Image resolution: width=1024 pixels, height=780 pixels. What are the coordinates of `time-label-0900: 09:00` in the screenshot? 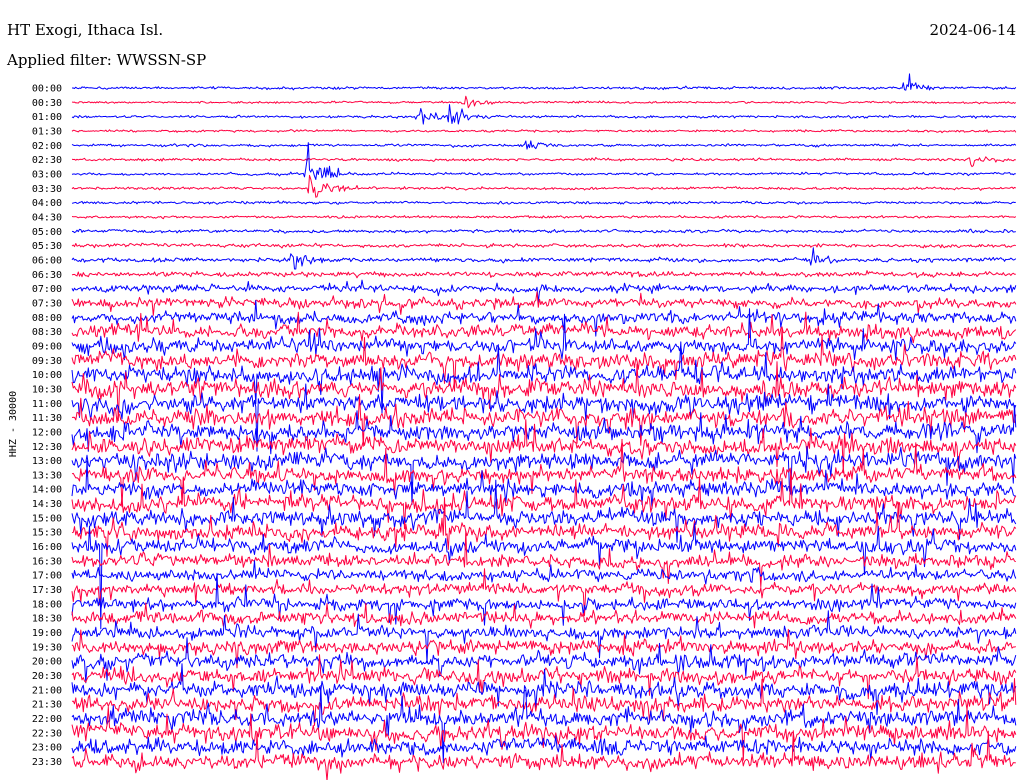 It's located at (47, 346).